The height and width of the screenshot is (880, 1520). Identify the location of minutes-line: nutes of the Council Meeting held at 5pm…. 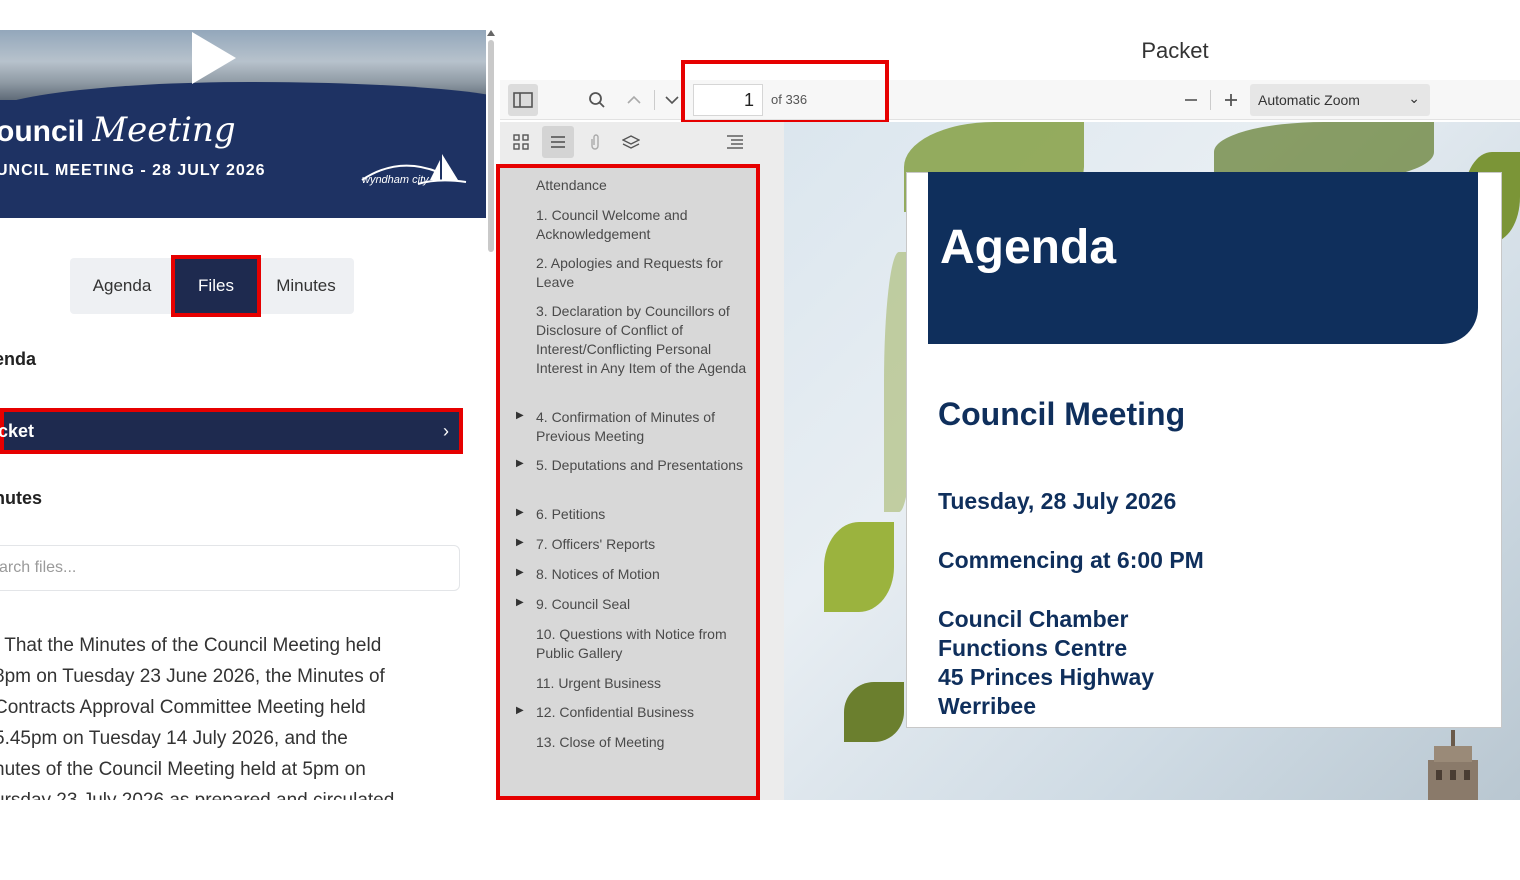
(183, 769).